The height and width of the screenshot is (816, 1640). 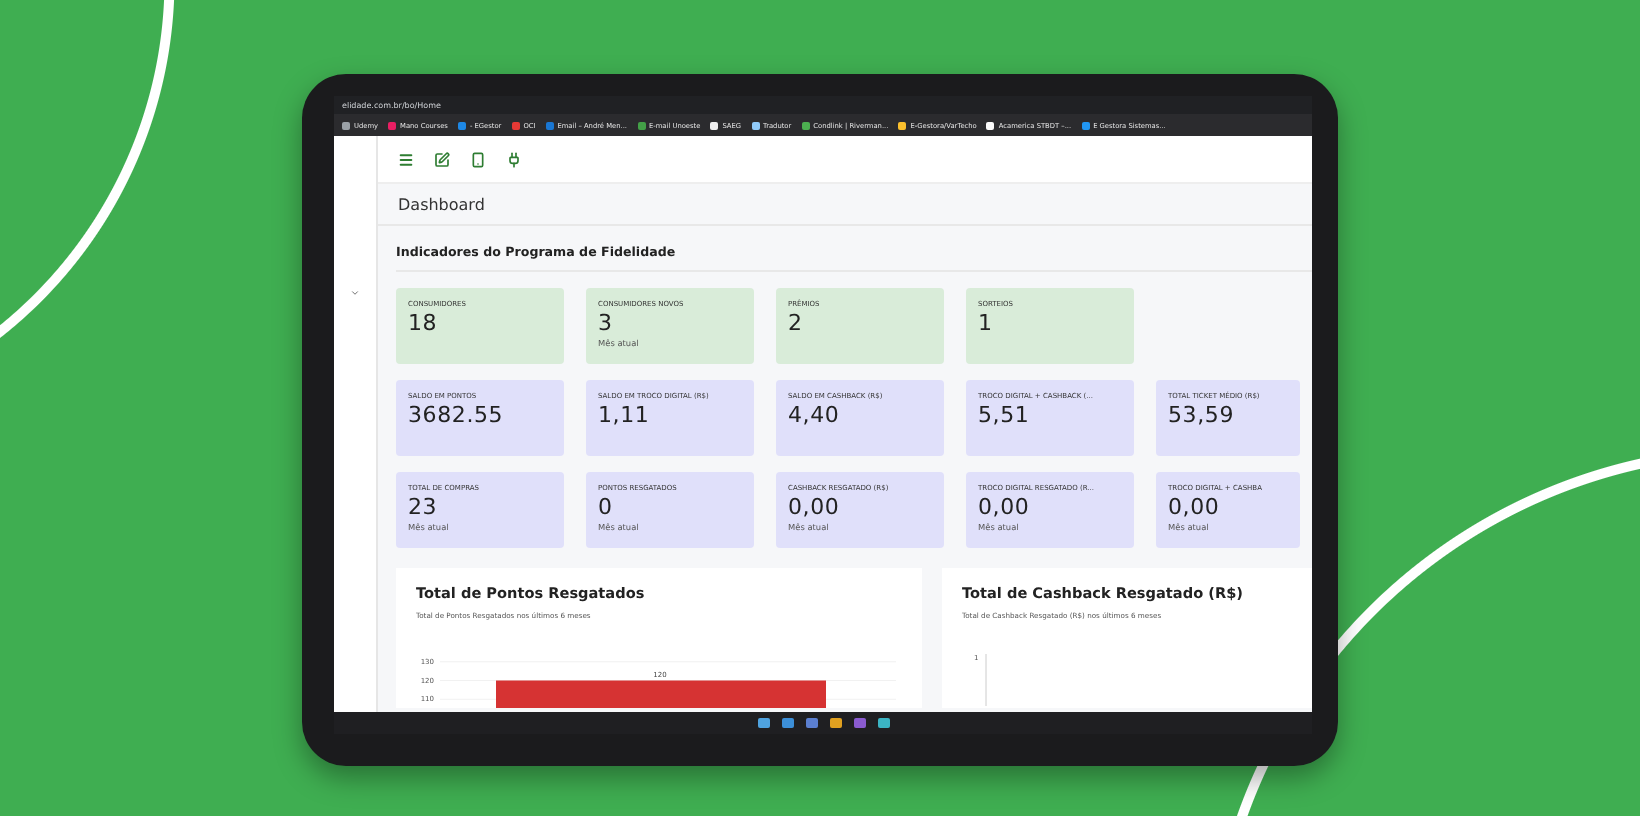 What do you see at coordinates (457, 415) in the screenshot?
I see `stat-value: 3682.55` at bounding box center [457, 415].